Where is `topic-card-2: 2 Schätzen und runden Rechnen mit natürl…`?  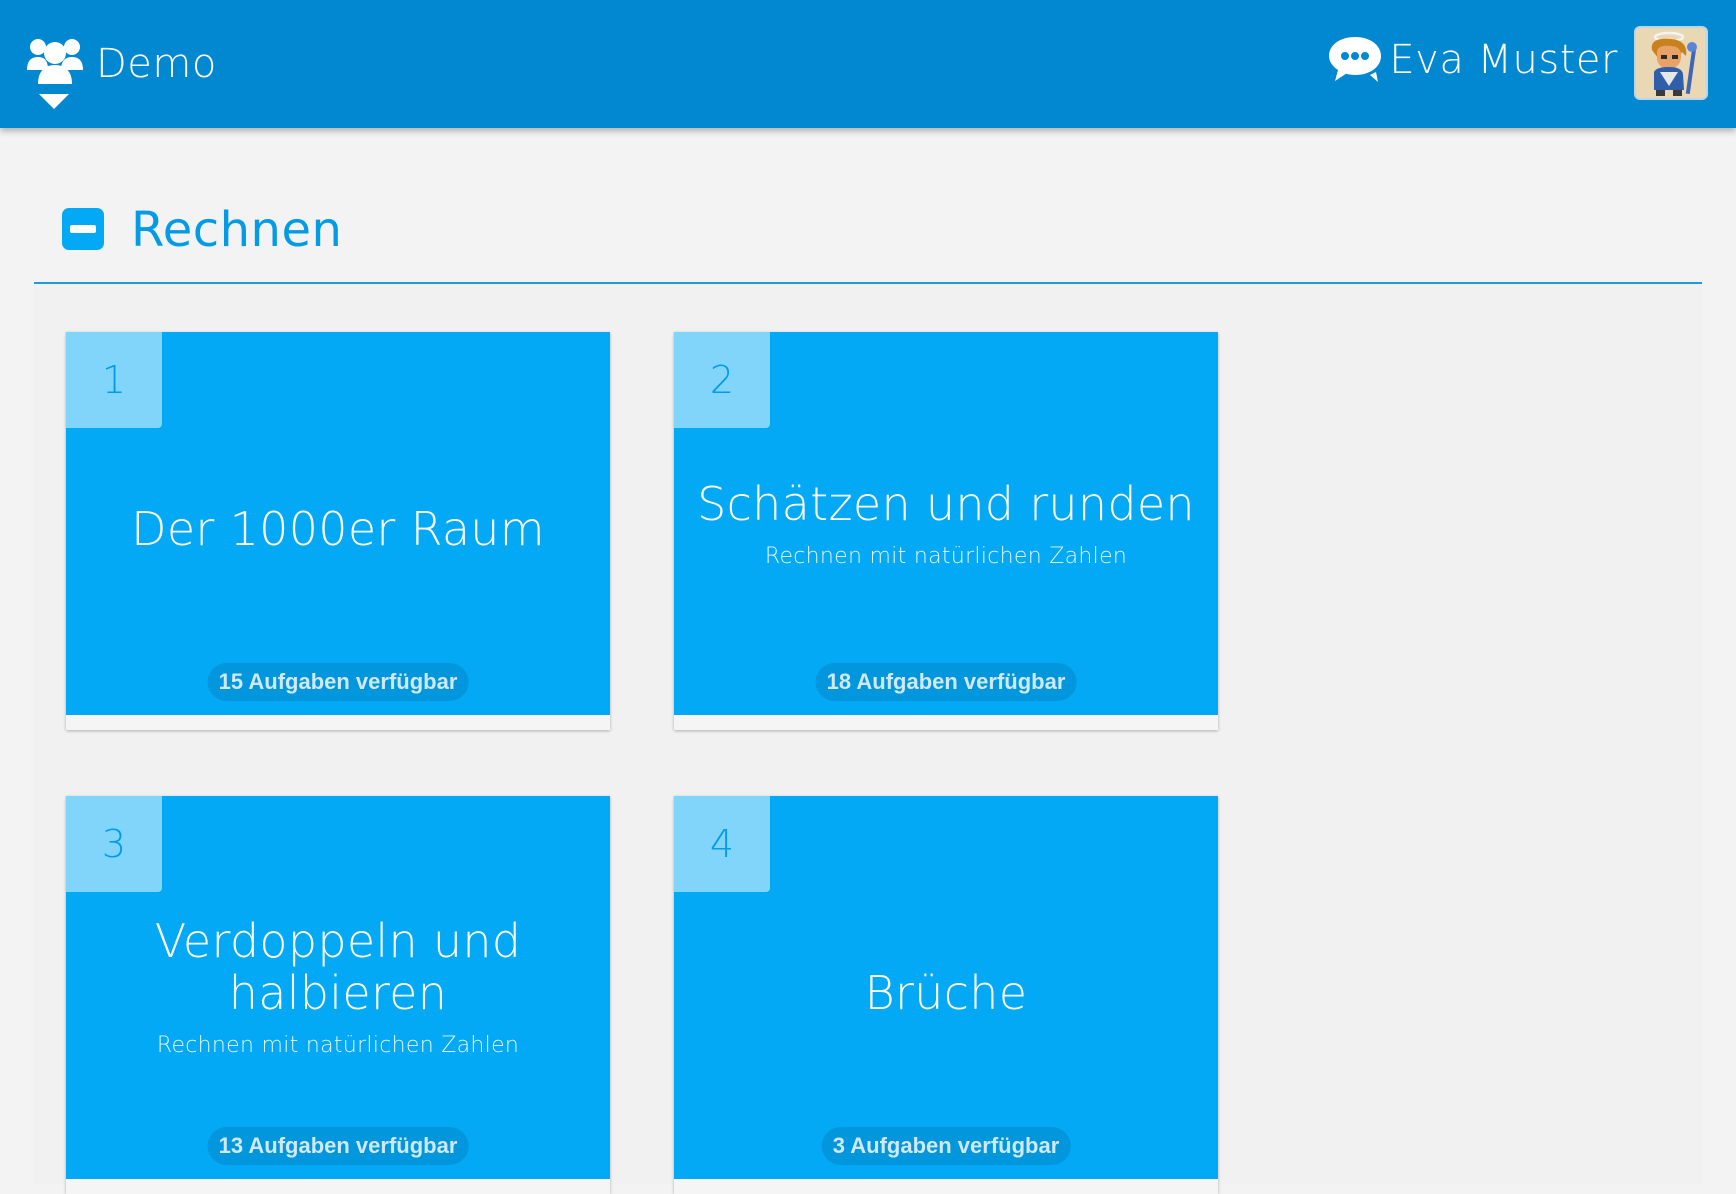 topic-card-2: 2 Schätzen und runden Rechnen mit natürl… is located at coordinates (946, 531).